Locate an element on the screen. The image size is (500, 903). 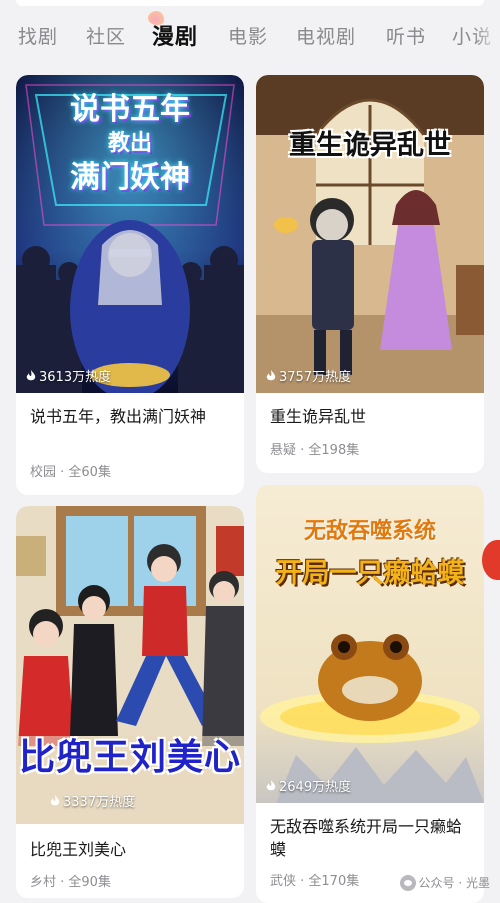
heat-badge: 3613万热度 is located at coordinates (68, 375).